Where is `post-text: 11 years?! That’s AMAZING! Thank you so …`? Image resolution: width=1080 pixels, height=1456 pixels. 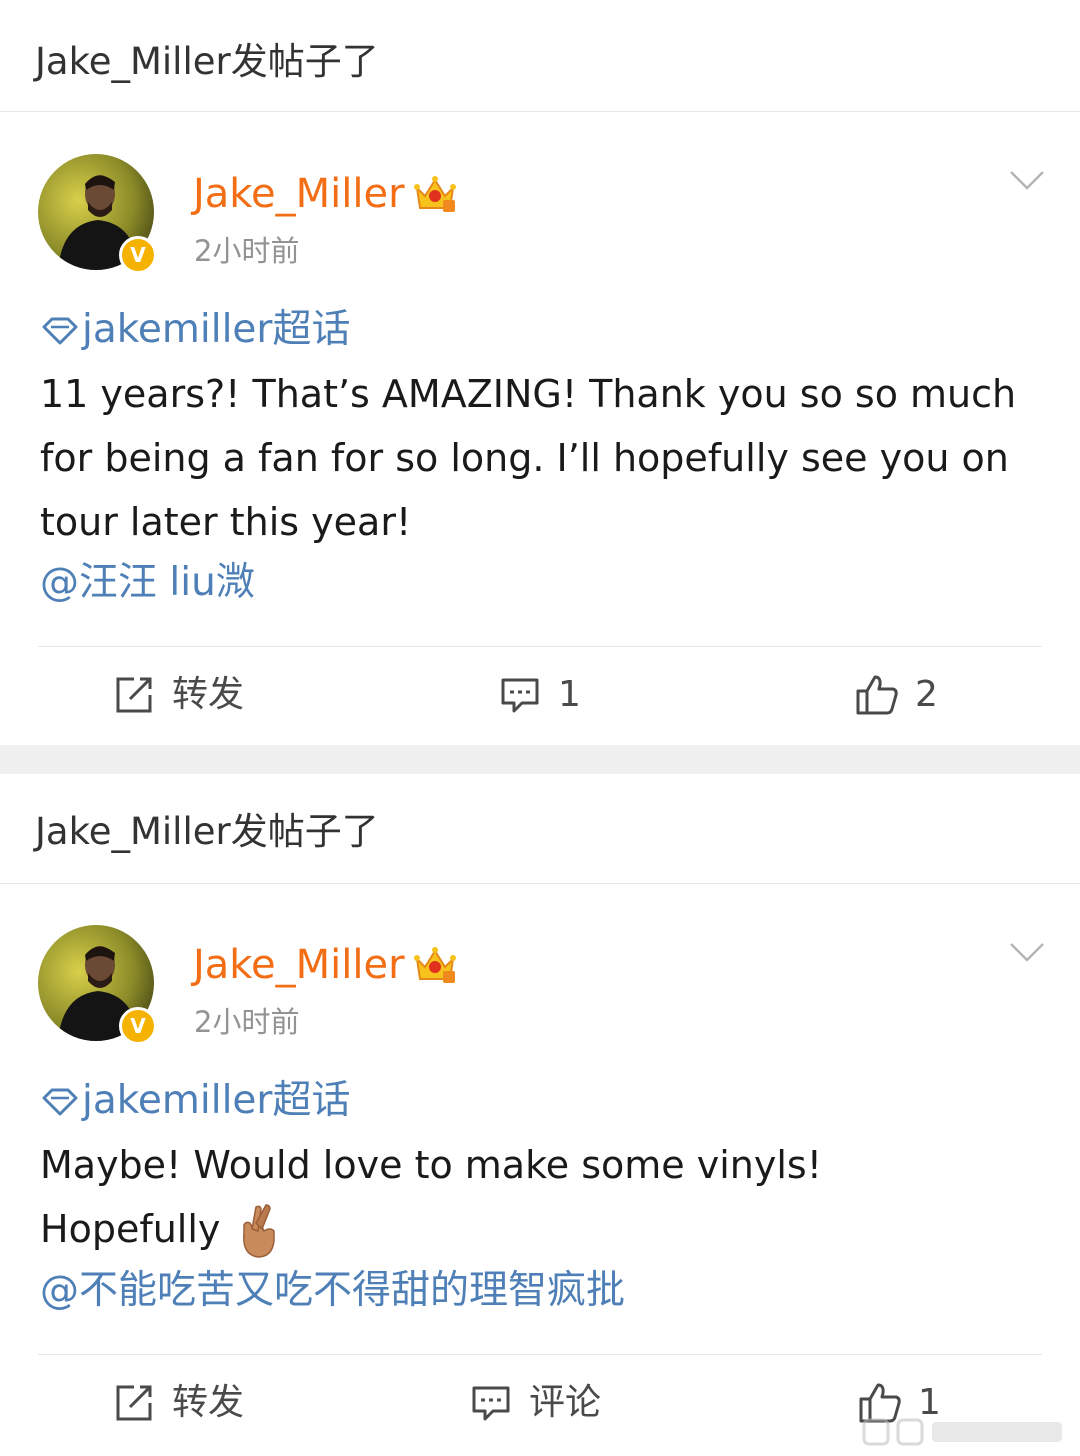 post-text: 11 years?! That’s AMAZING! Thank you so … is located at coordinates (534, 458).